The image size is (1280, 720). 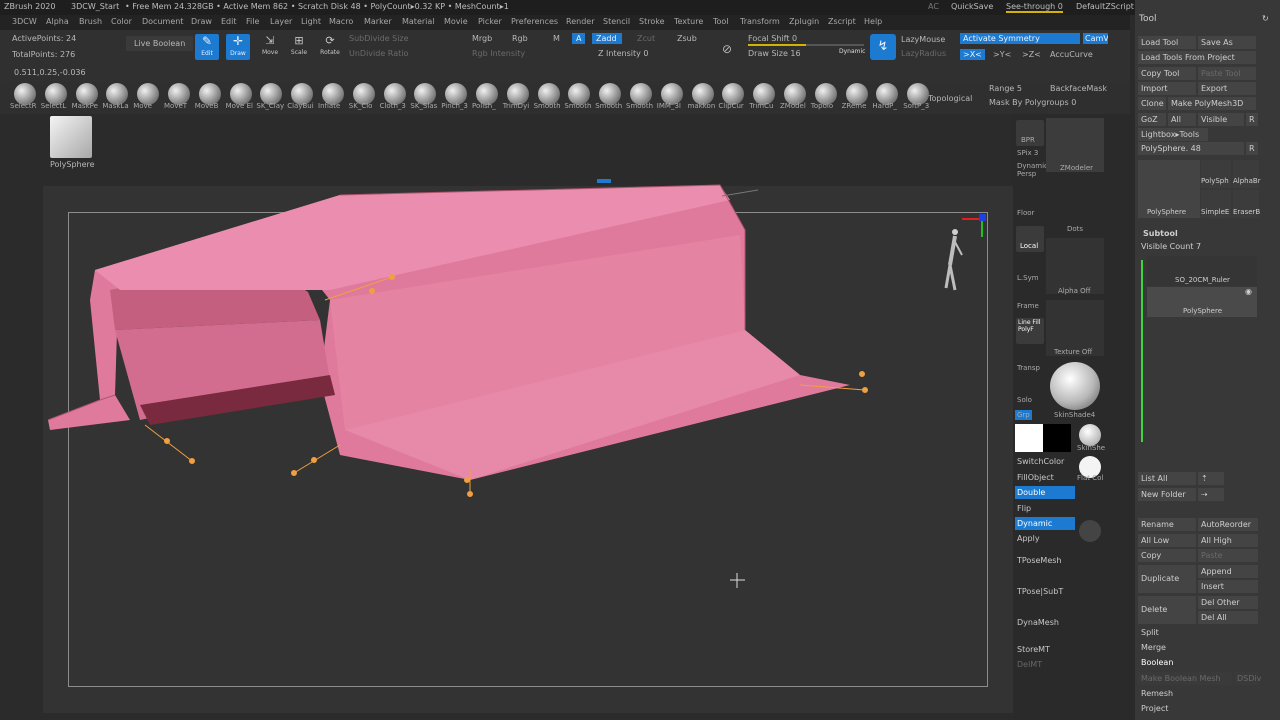 What do you see at coordinates (1153, 647) in the screenshot?
I see `merge-section: Merge` at bounding box center [1153, 647].